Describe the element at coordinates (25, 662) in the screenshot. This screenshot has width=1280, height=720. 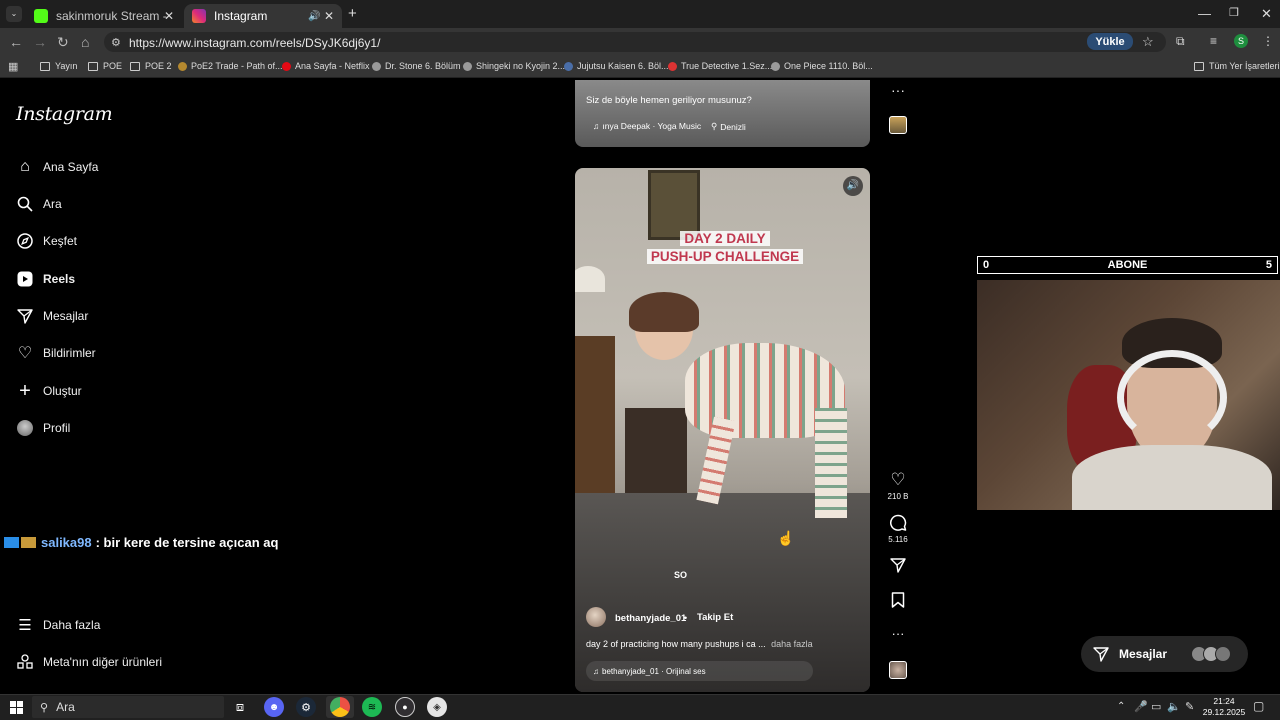
I see `meta-products-icon` at that location.